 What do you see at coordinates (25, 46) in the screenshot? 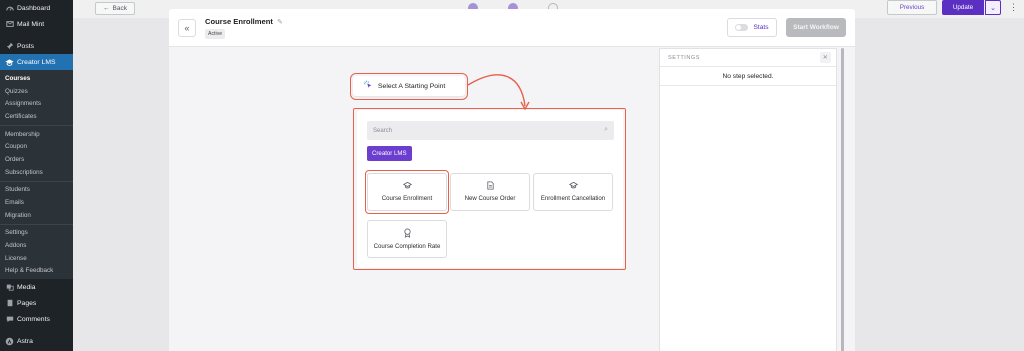
I see `menu-posts-label: Posts` at bounding box center [25, 46].